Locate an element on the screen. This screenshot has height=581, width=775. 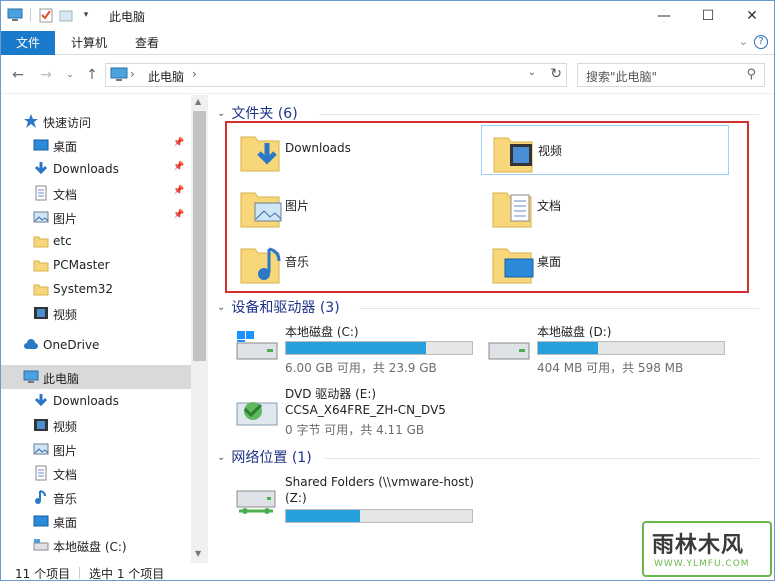
drive-icon is located at coordinates (509, 349).